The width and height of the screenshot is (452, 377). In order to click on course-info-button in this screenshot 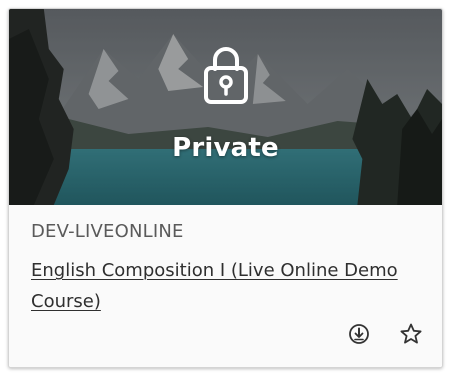, I will do `click(359, 334)`.